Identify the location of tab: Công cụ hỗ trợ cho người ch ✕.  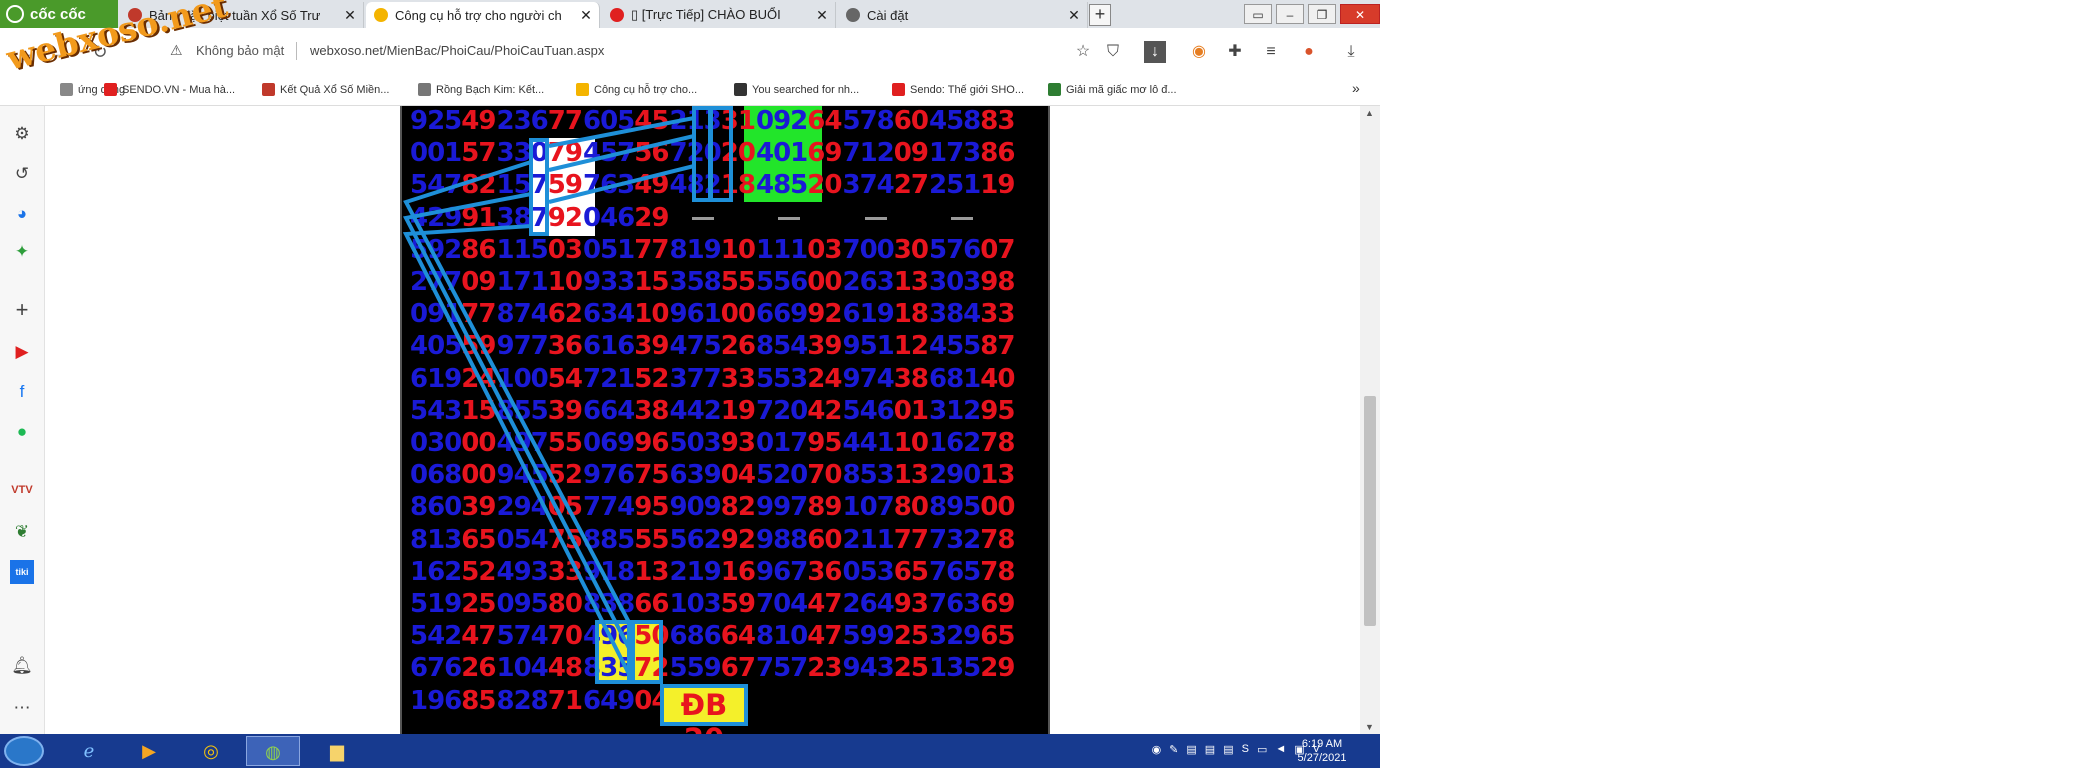
(483, 15).